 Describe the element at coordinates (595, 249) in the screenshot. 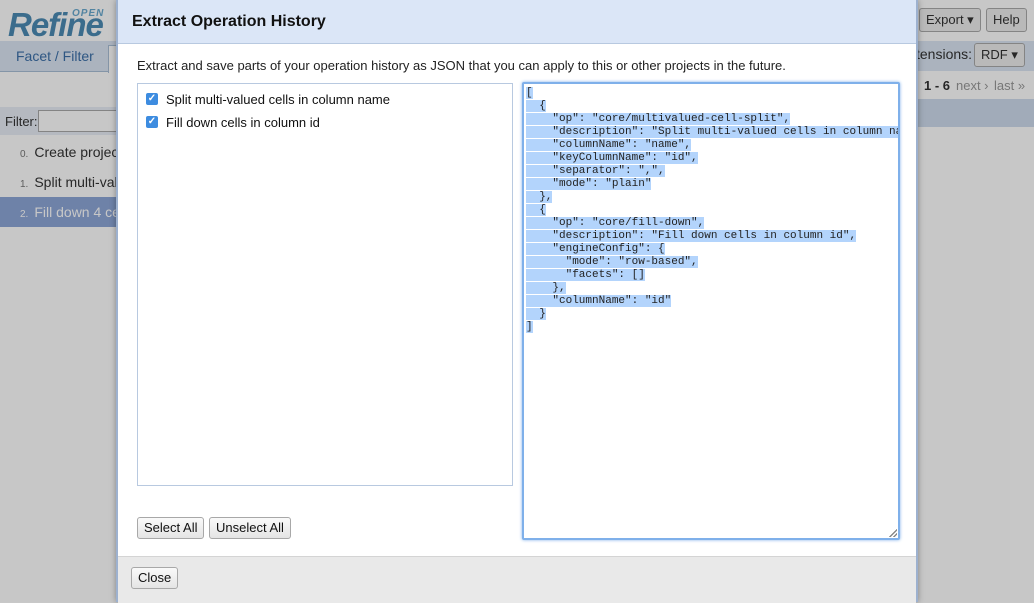

I see `json-line: "engineConfig": {` at that location.